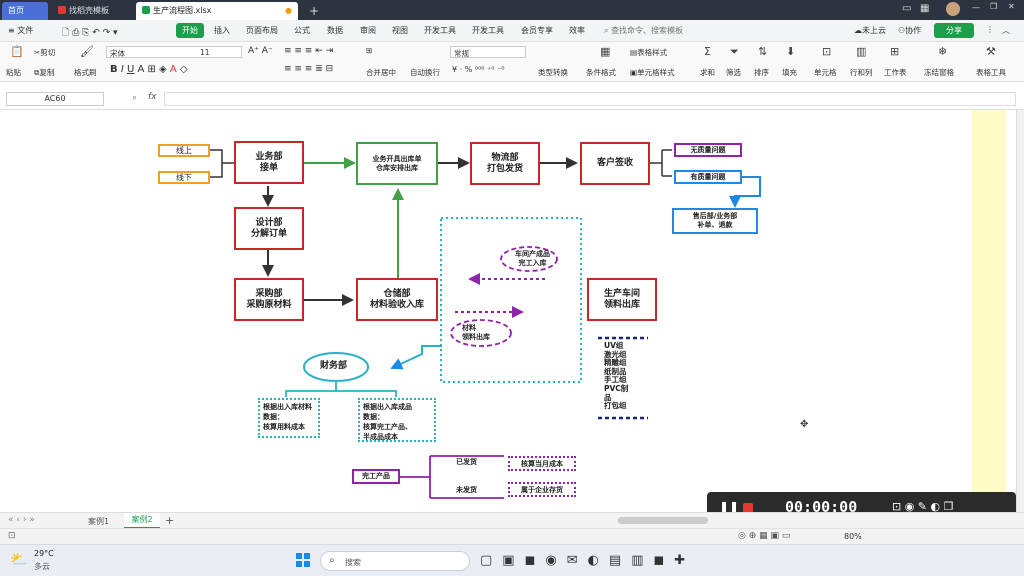 This screenshot has height=576, width=1024. What do you see at coordinates (764, 536) in the screenshot?
I see `view-mode-icons: ◎ ⊕ ▦ ▣ ▭` at bounding box center [764, 536].